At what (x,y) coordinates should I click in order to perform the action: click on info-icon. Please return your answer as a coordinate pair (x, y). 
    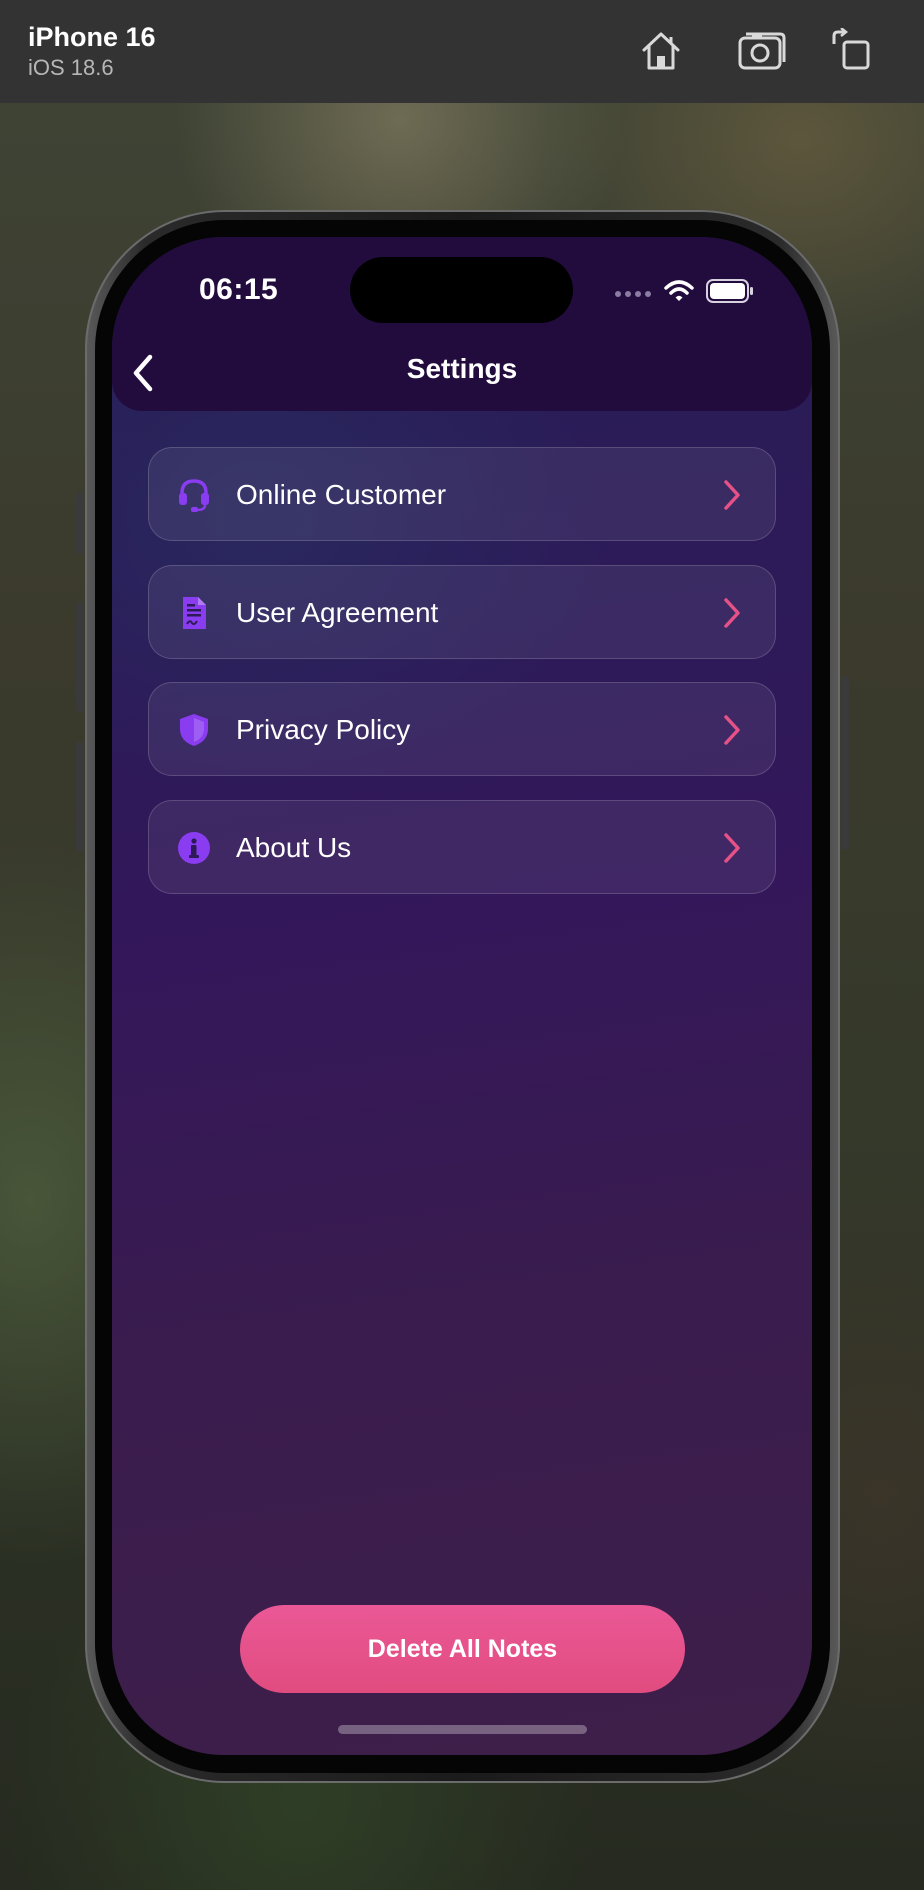
    Looking at the image, I should click on (194, 848).